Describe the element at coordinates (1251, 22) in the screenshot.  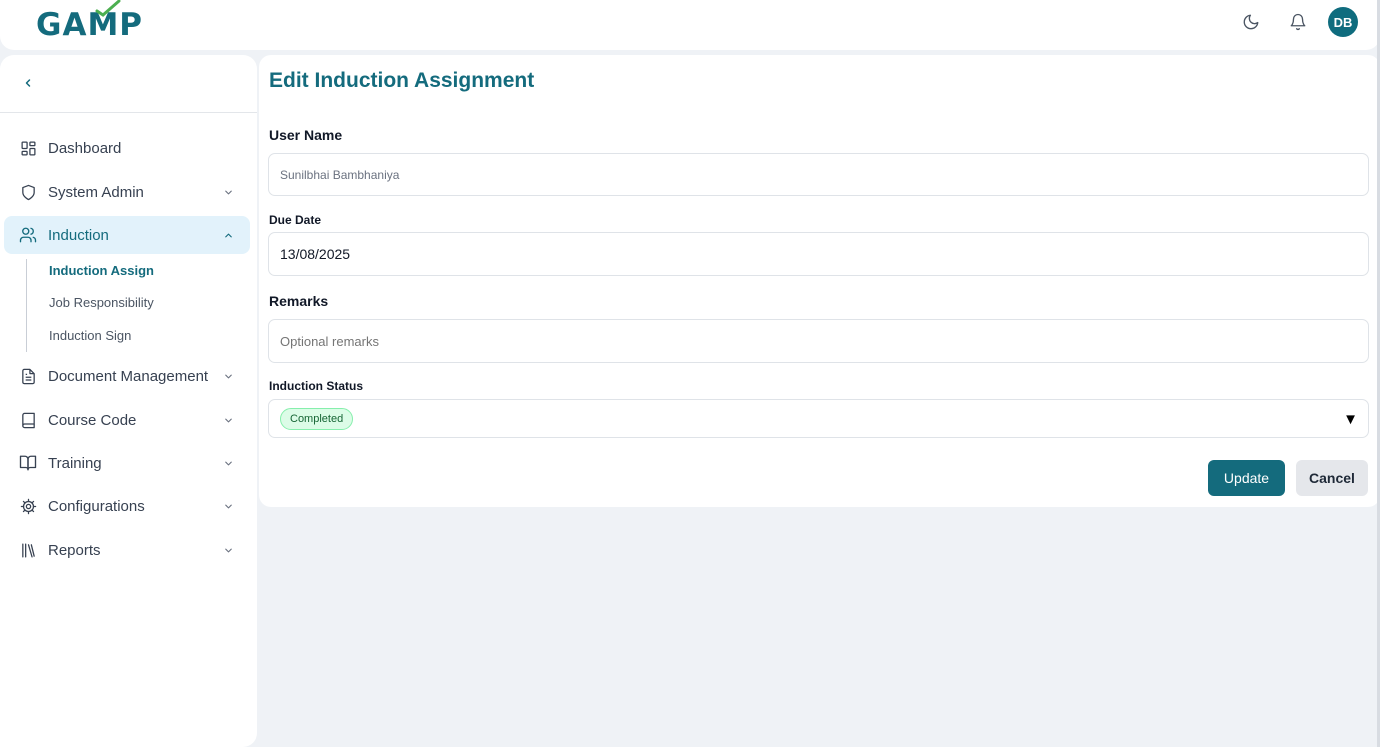
I see `moon-icon` at that location.